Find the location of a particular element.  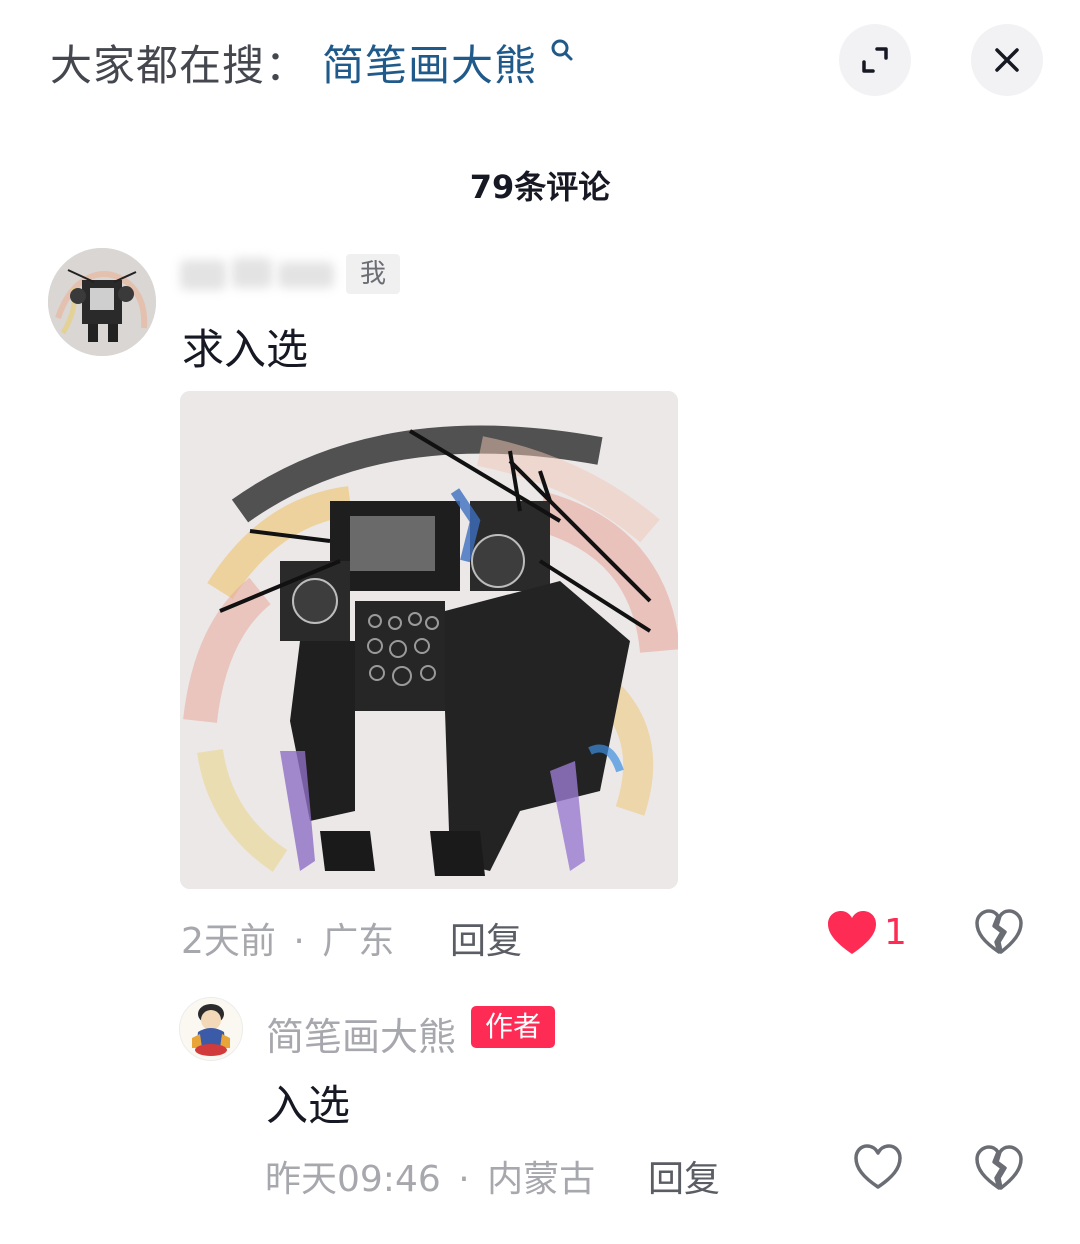

reply-text: 入选 is located at coordinates (308, 1105).